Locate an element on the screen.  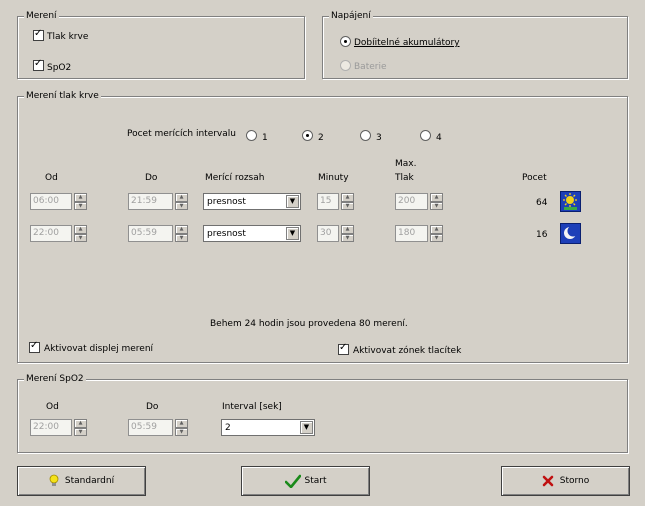
row1-od-down-button: ▼ is located at coordinates (80, 205).